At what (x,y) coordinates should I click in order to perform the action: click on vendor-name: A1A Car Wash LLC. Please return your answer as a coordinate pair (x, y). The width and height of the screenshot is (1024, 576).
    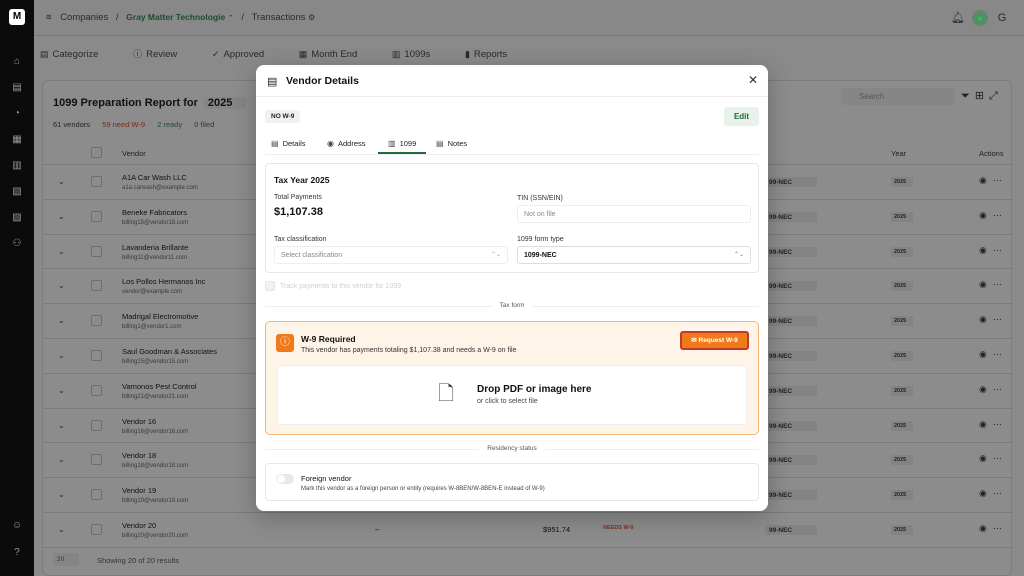
    Looking at the image, I should click on (154, 177).